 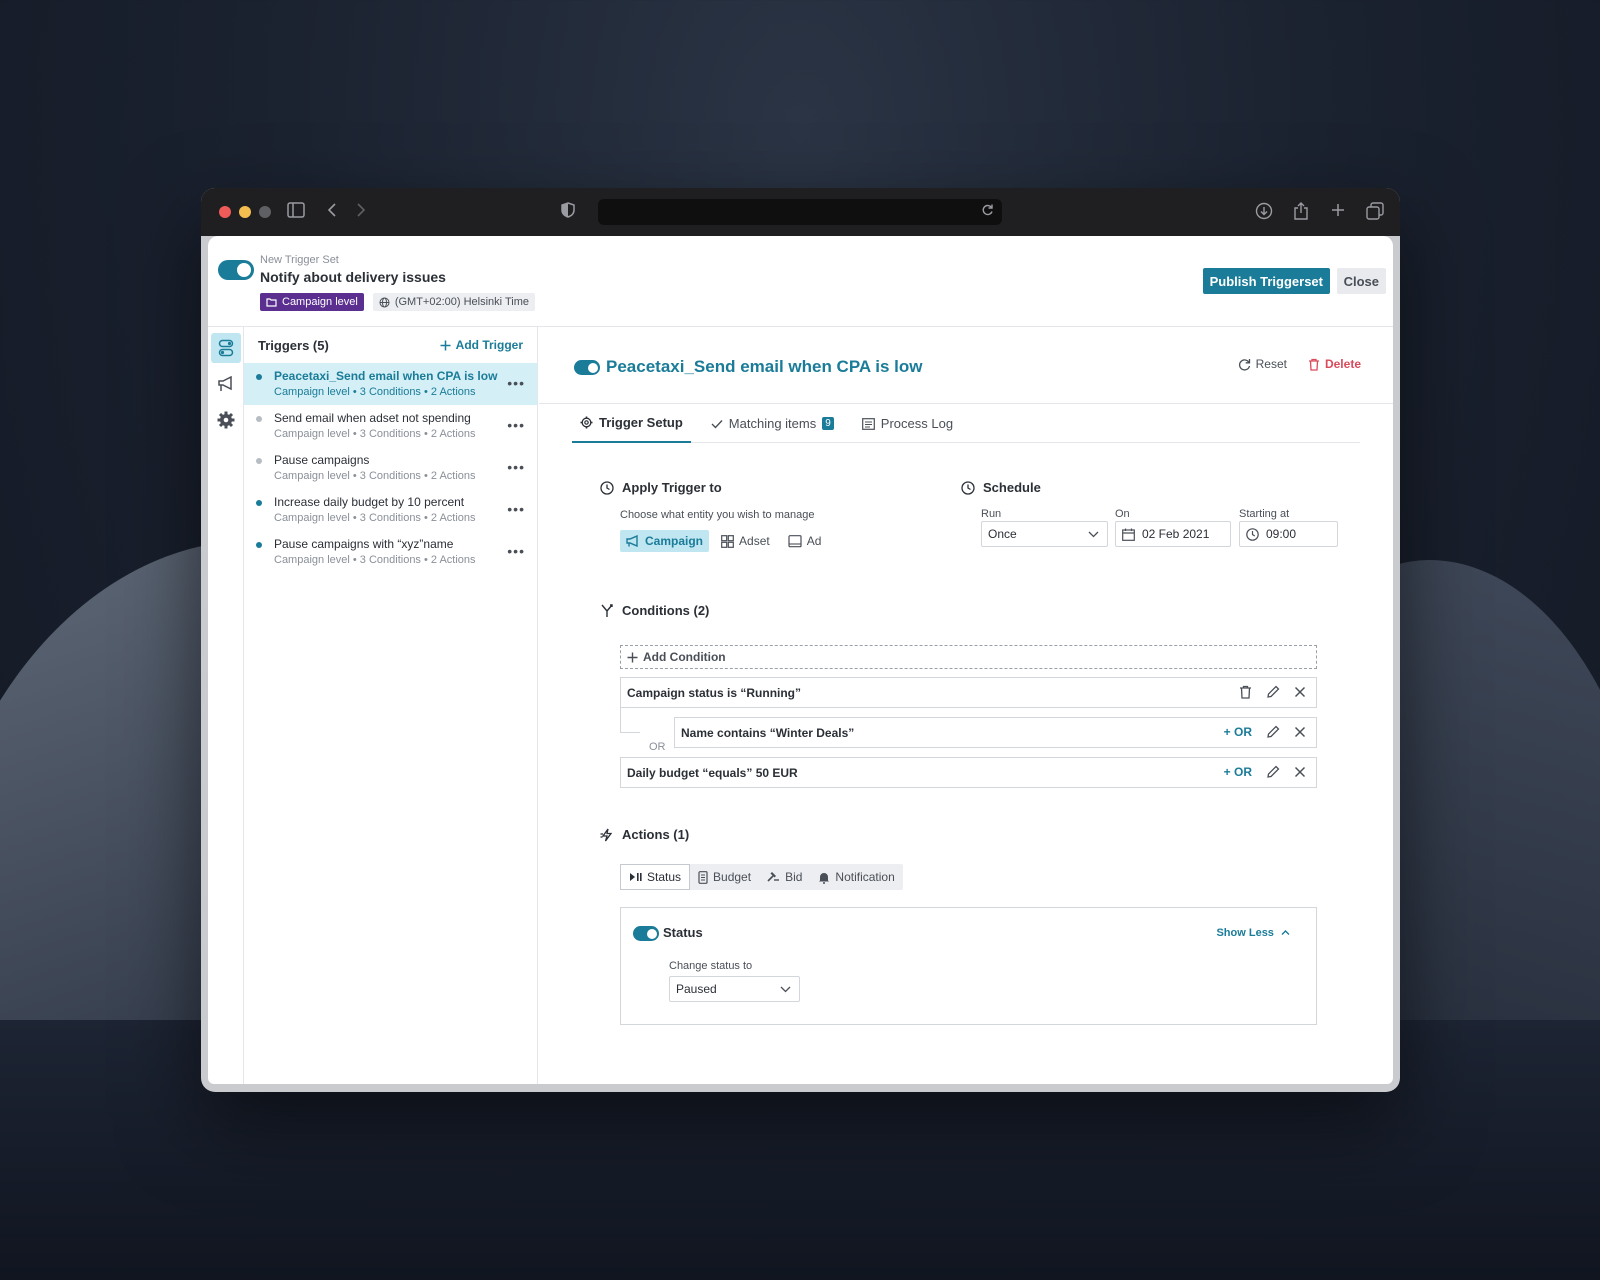 I want to click on run-select: Once, so click(x=1044, y=534).